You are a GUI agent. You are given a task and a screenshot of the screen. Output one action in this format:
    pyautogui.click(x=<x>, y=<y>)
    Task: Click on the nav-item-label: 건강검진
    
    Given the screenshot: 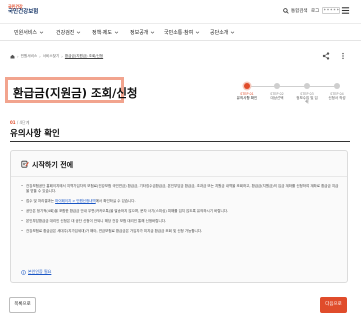 What is the action you would take?
    pyautogui.click(x=65, y=33)
    